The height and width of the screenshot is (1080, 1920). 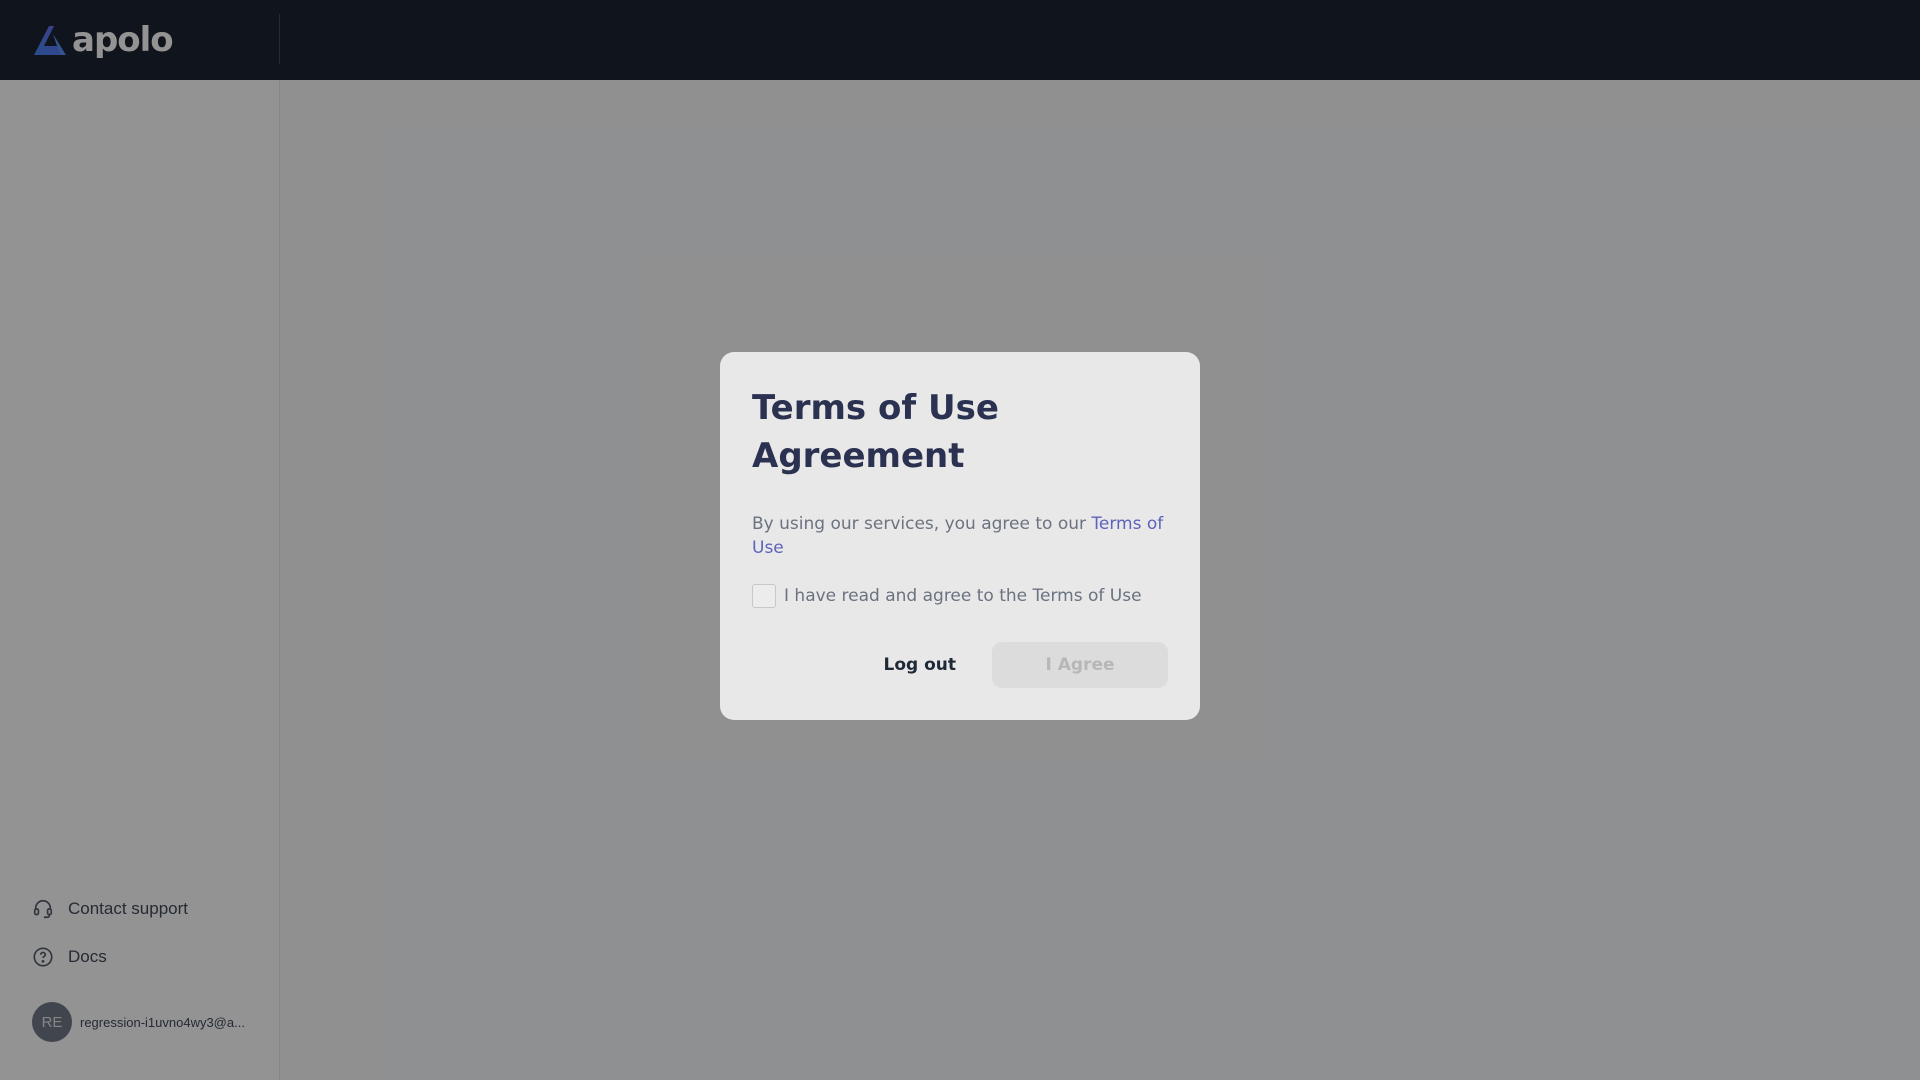 I want to click on dialog-description-text: By using our services, you agree to our, so click(x=922, y=524).